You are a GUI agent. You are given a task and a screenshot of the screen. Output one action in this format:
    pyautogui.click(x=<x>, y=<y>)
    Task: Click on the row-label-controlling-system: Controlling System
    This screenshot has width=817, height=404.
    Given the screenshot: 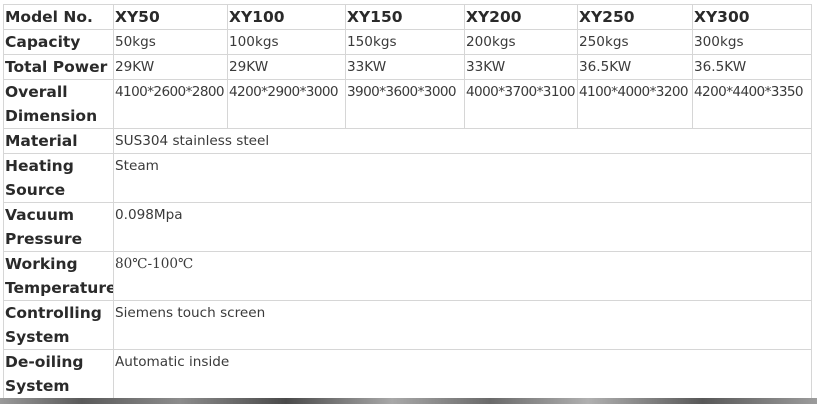 What is the action you would take?
    pyautogui.click(x=58, y=325)
    